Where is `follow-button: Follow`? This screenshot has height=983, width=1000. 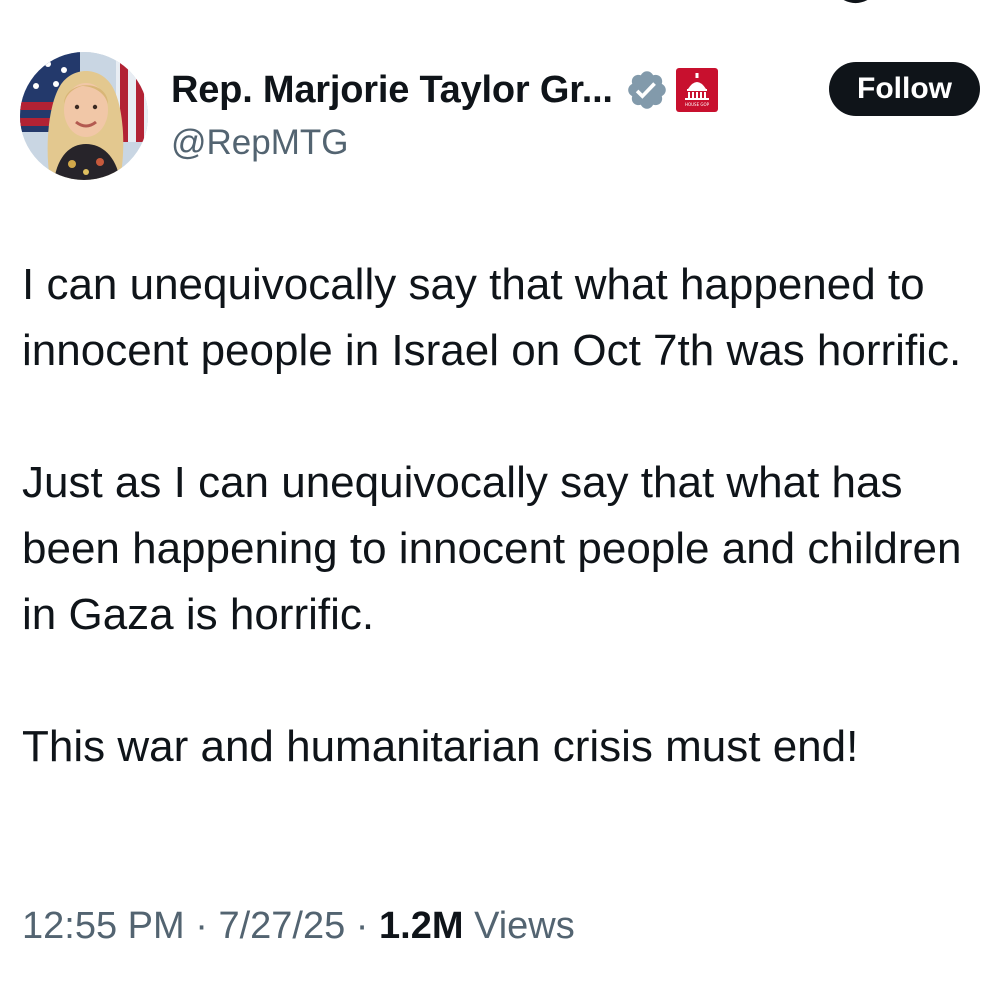 follow-button: Follow is located at coordinates (904, 89).